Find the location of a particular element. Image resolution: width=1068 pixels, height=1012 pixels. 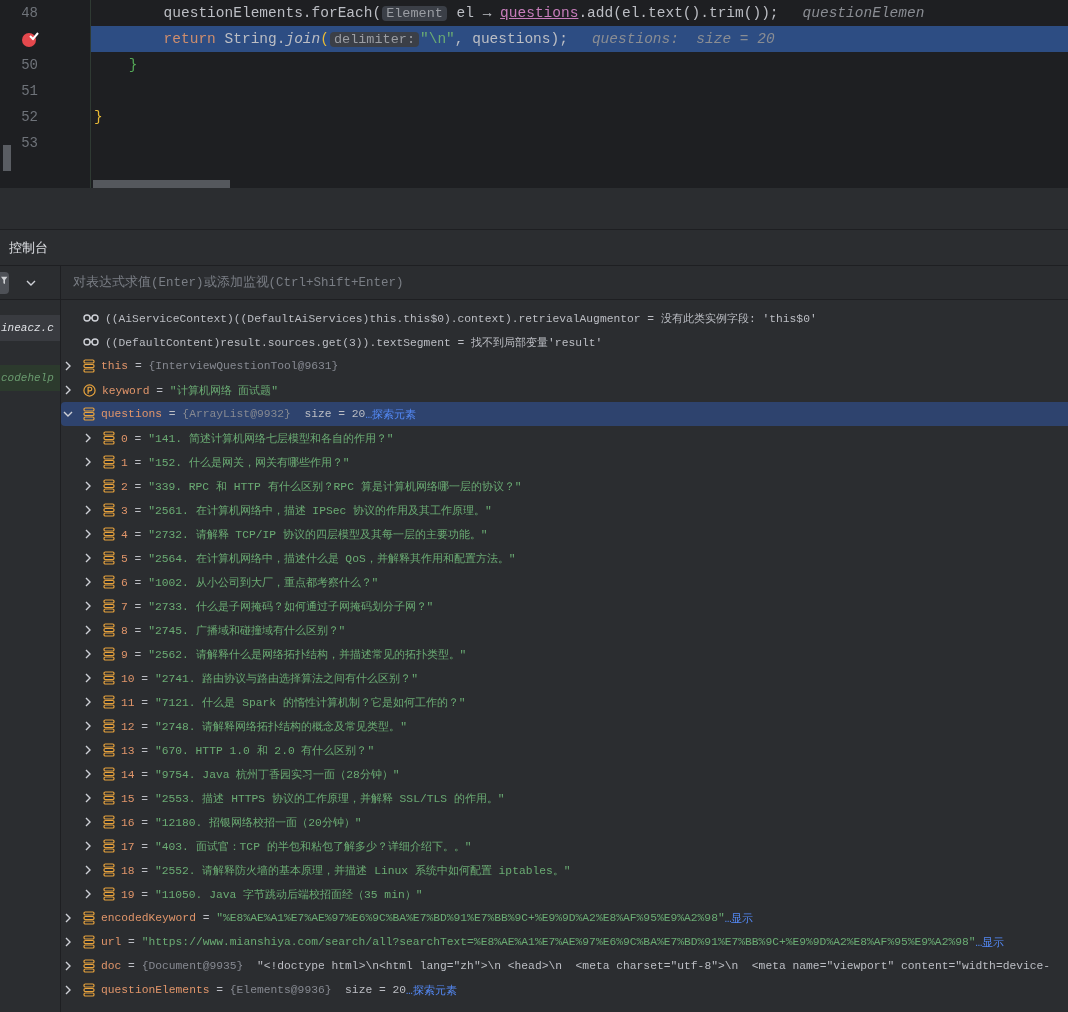

code-field: questions is located at coordinates (539, 13).